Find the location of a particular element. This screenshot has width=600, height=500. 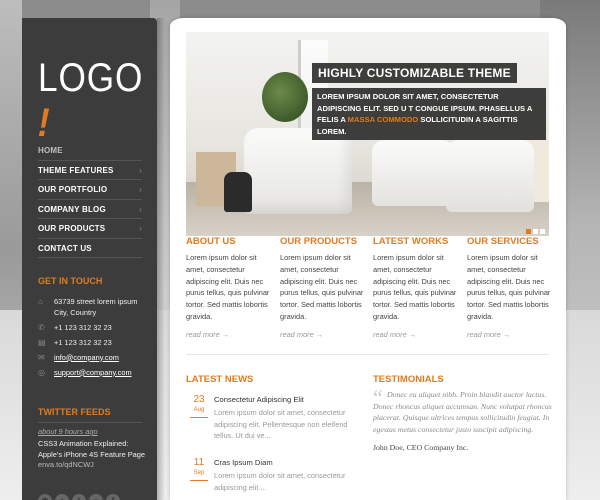

contact-address: ⌂ 63739 street lorem ipsum City, Country is located at coordinates (88, 307).